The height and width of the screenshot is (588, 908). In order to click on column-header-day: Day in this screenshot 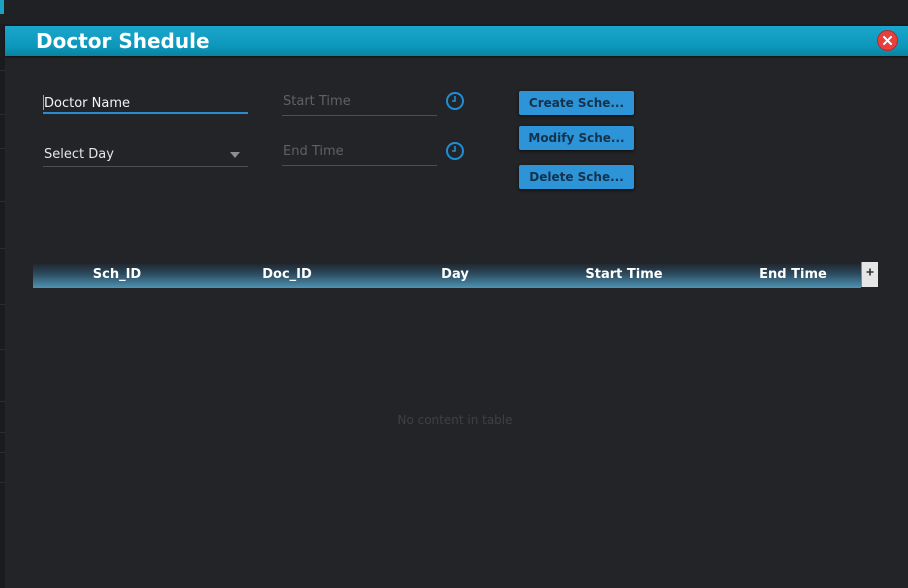, I will do `click(455, 275)`.